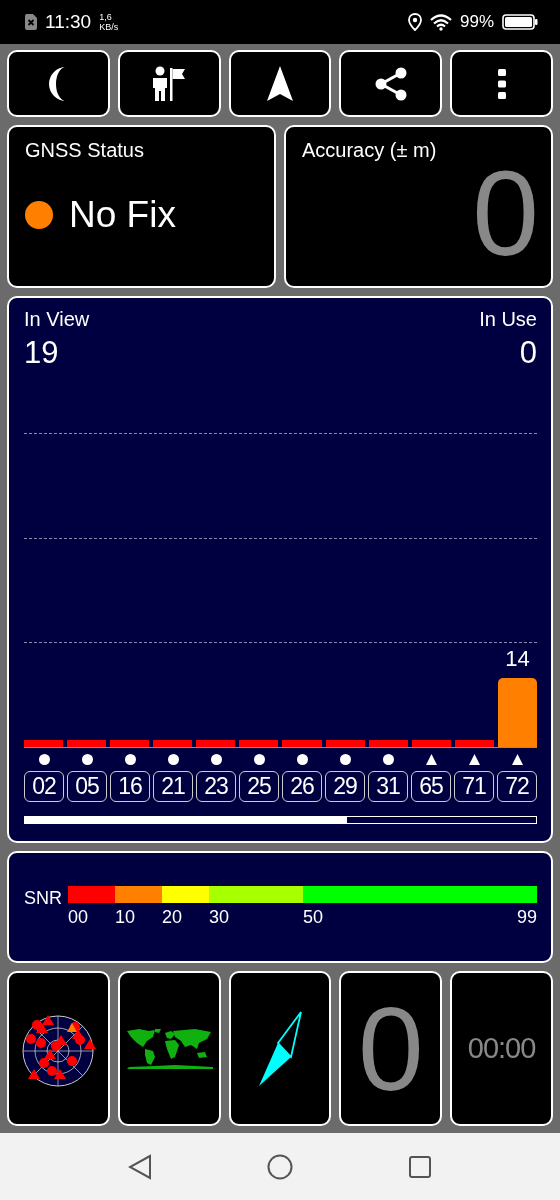 This screenshot has width=560, height=1200. What do you see at coordinates (42, 353) in the screenshot?
I see `in-view-count: 19` at bounding box center [42, 353].